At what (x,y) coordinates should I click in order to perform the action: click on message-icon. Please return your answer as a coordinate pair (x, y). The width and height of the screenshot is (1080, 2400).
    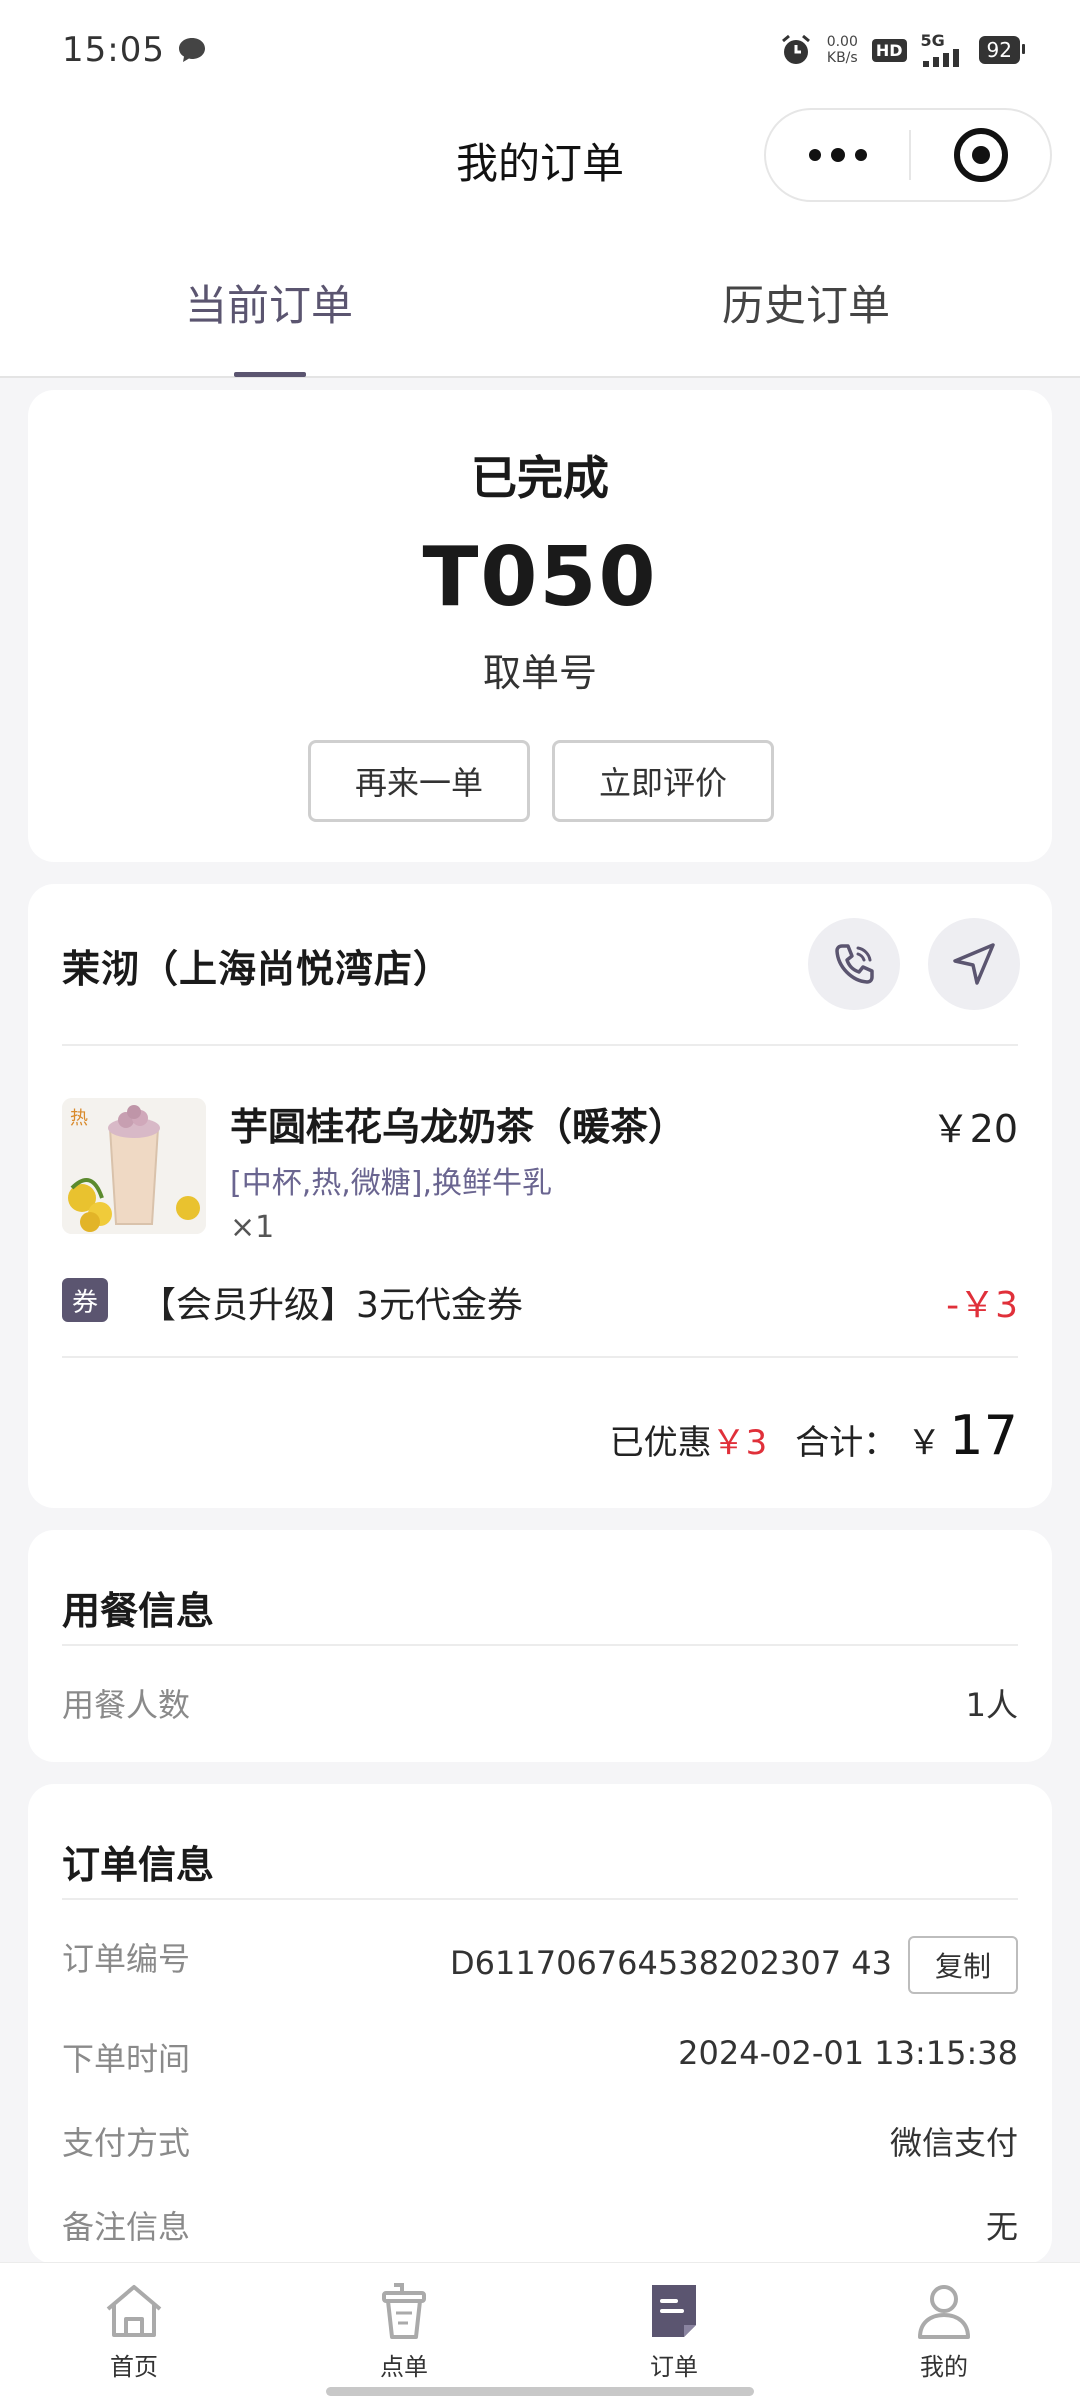
    Looking at the image, I should click on (191, 50).